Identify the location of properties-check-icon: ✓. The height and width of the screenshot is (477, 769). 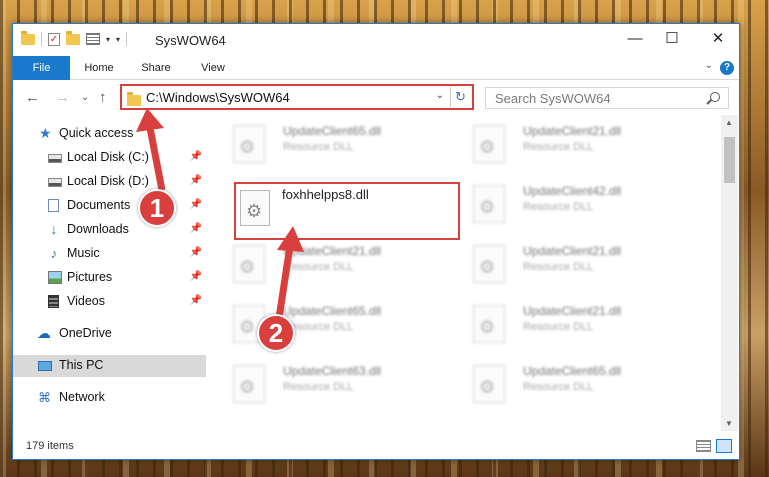
(54, 39).